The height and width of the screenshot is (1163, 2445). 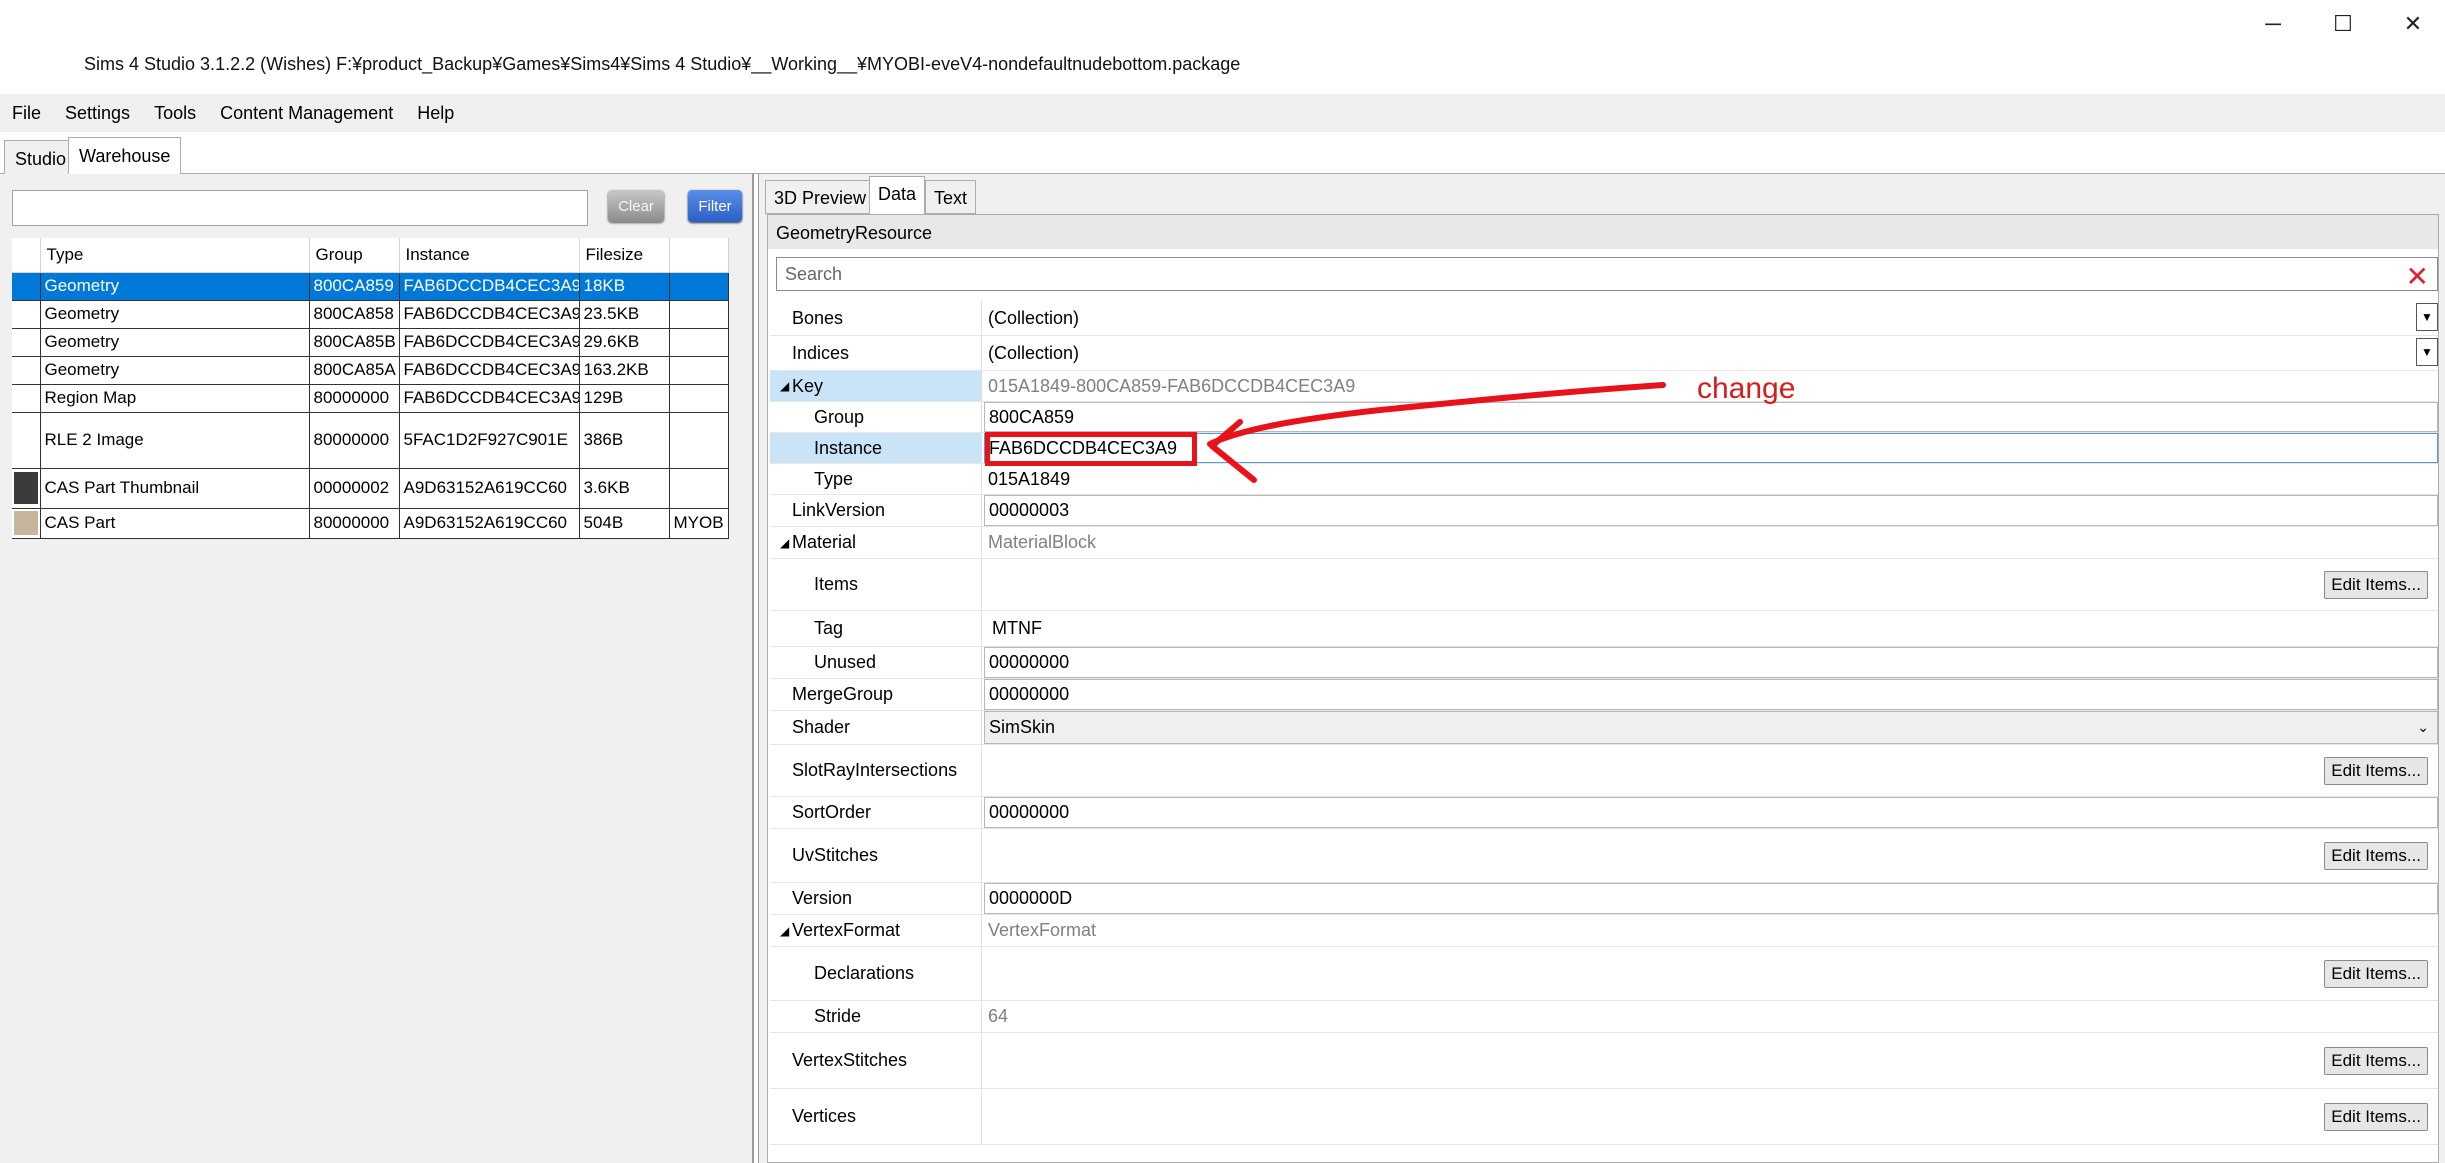 What do you see at coordinates (354, 523) in the screenshot?
I see `cell-group: 80000000` at bounding box center [354, 523].